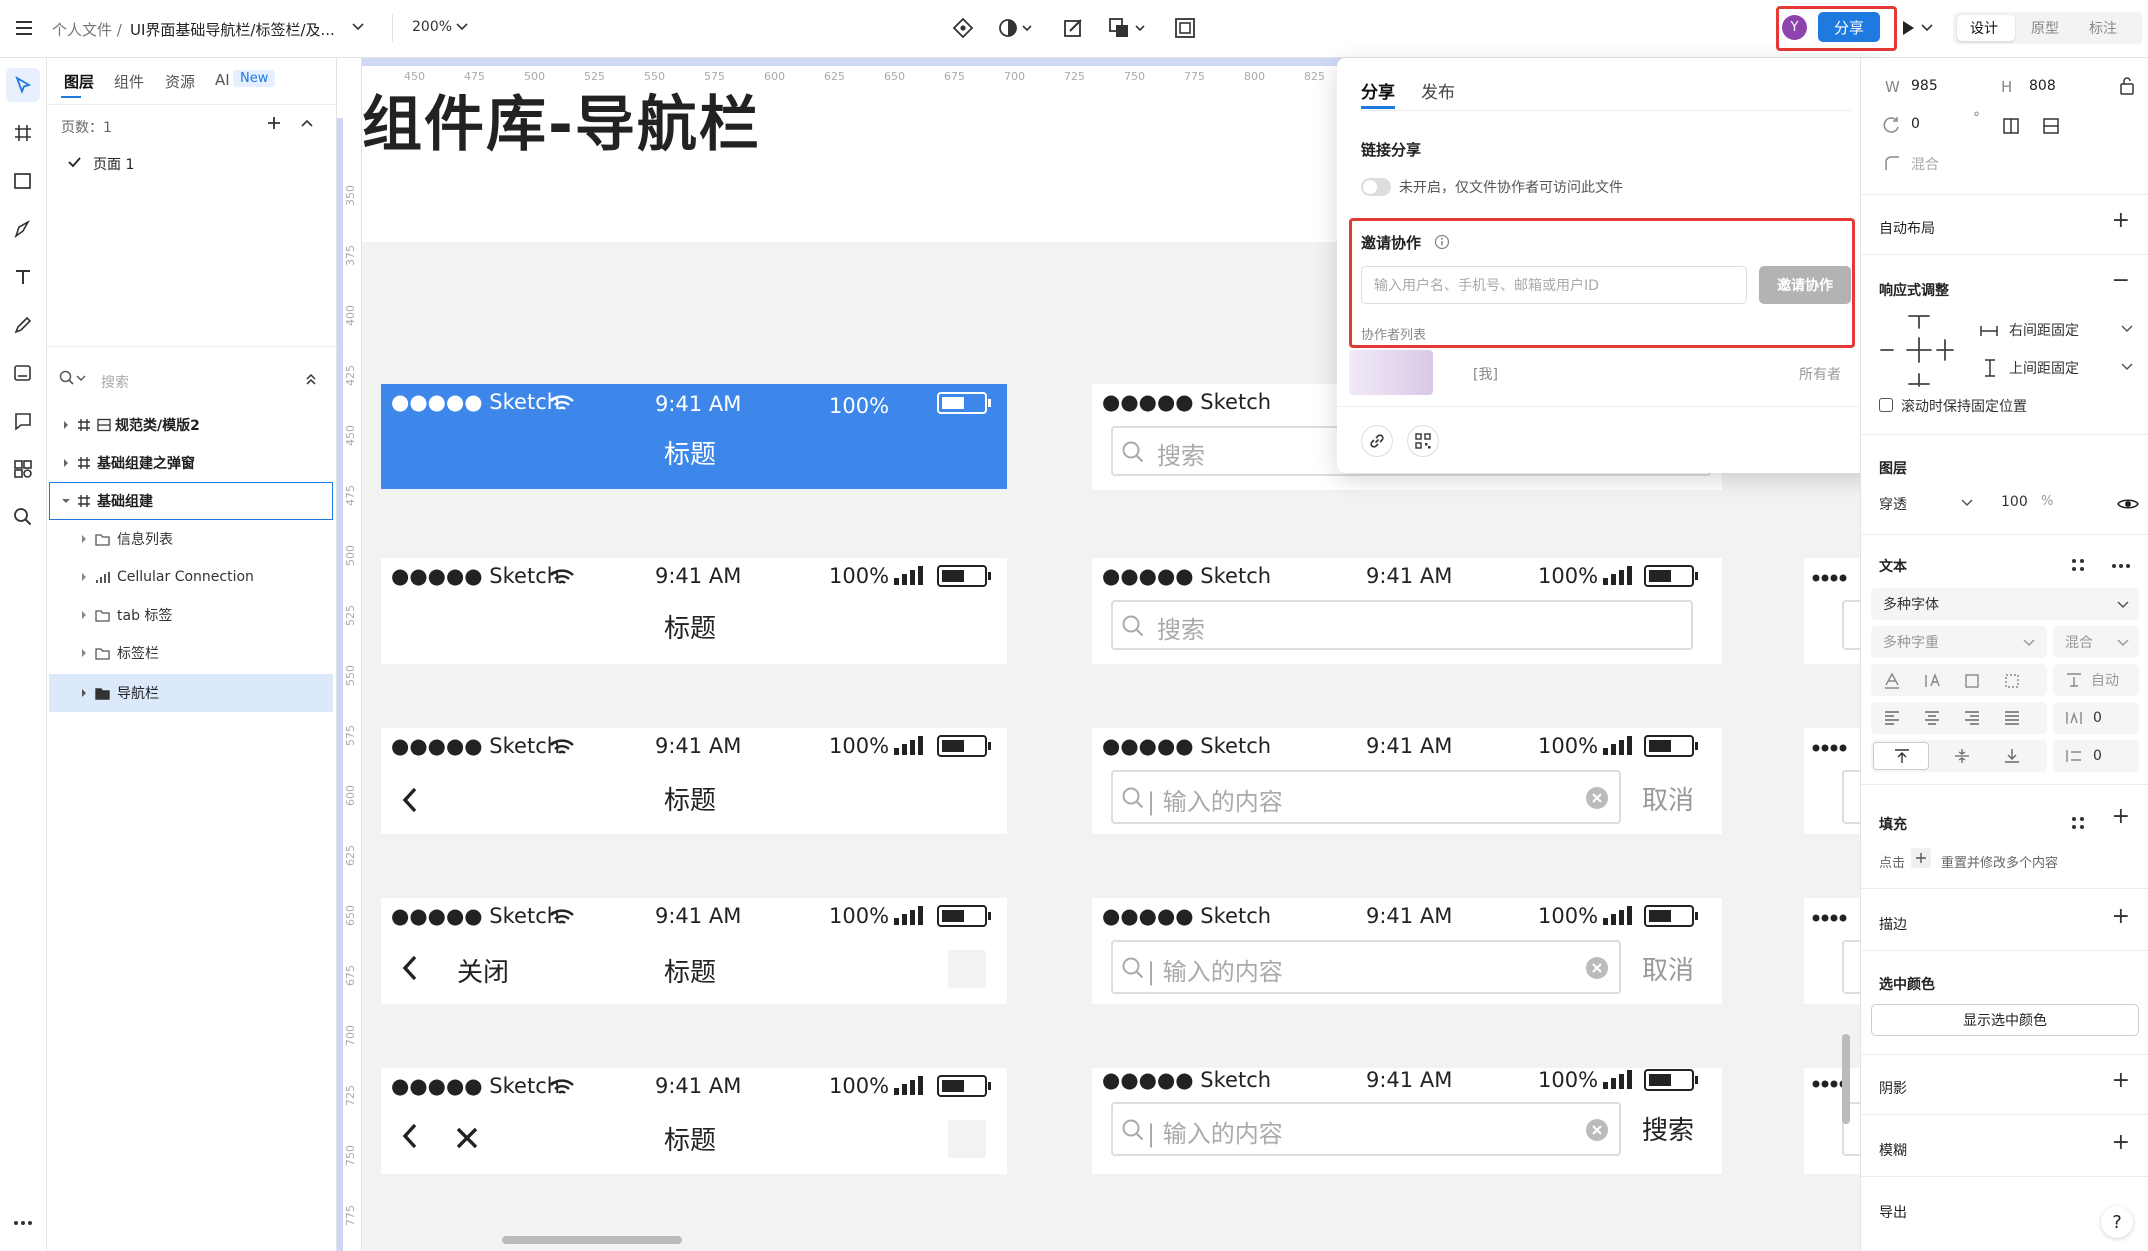 The height and width of the screenshot is (1251, 2148). What do you see at coordinates (2096, 756) in the screenshot?
I see `paragraph-spacing-field: 0` at bounding box center [2096, 756].